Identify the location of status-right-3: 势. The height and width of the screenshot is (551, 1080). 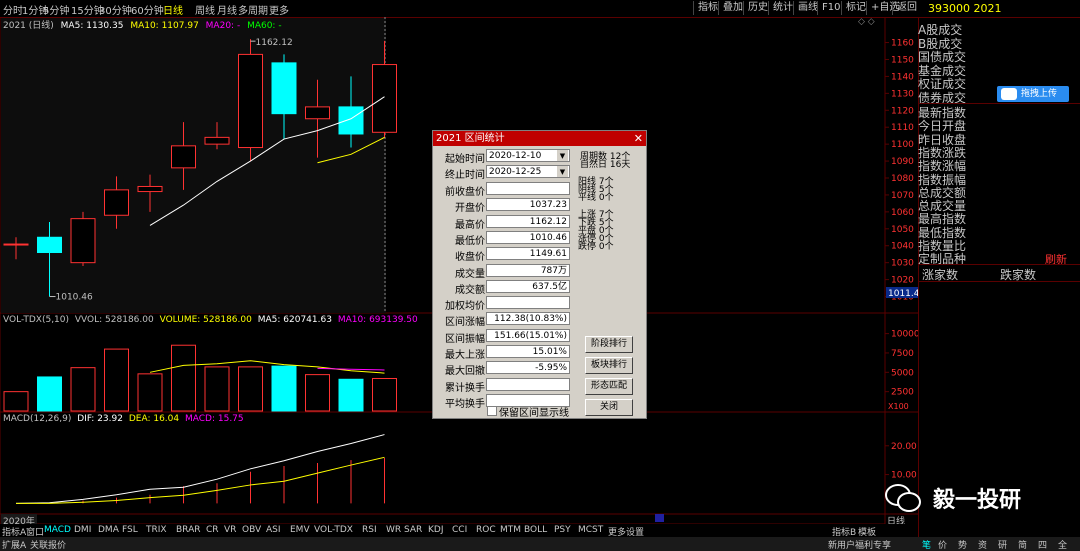
(962, 544).